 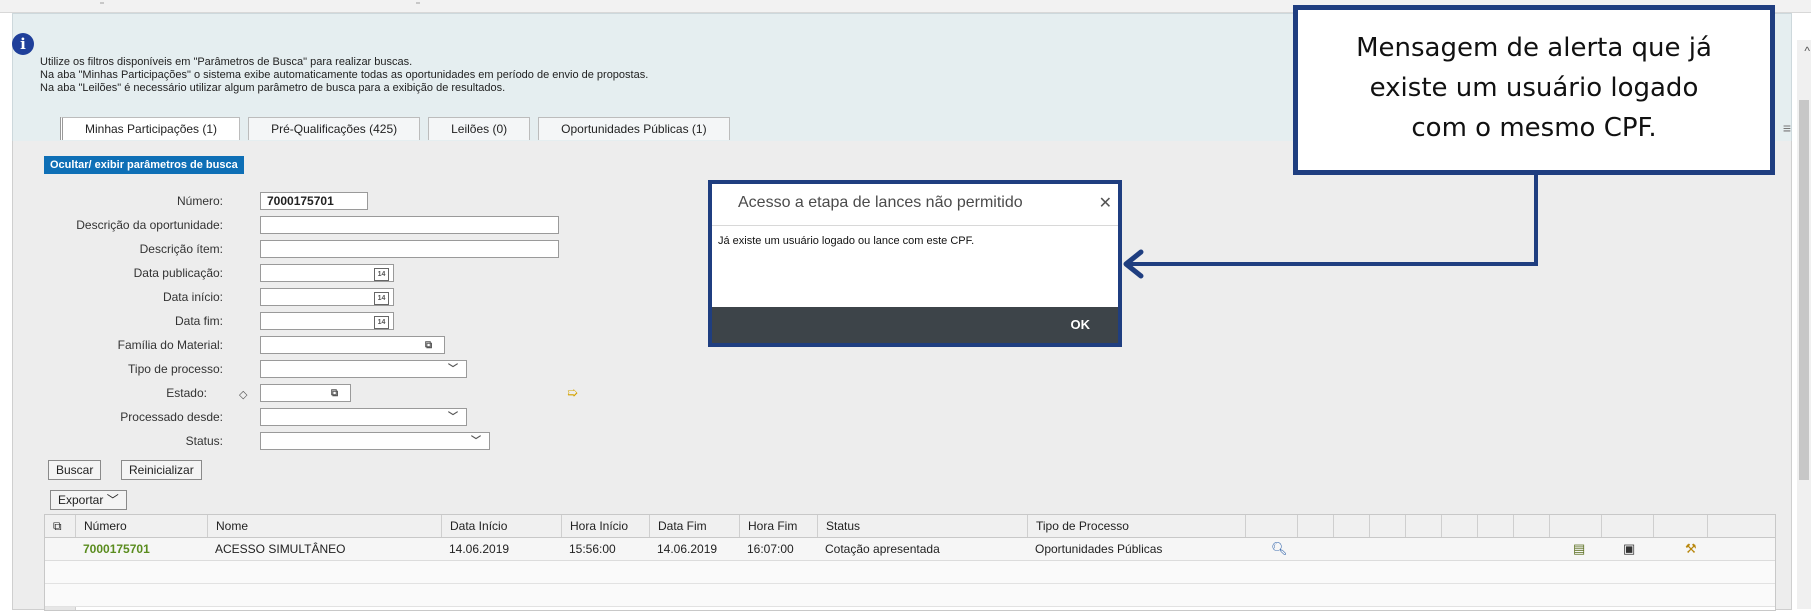 What do you see at coordinates (1136, 526) in the screenshot?
I see `column-header-tipo-processo: Tipo de Processo` at bounding box center [1136, 526].